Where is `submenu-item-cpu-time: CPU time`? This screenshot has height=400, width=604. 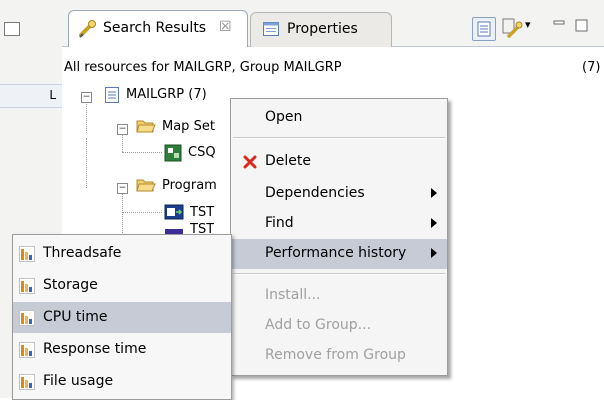
submenu-item-cpu-time: CPU time is located at coordinates (122, 317).